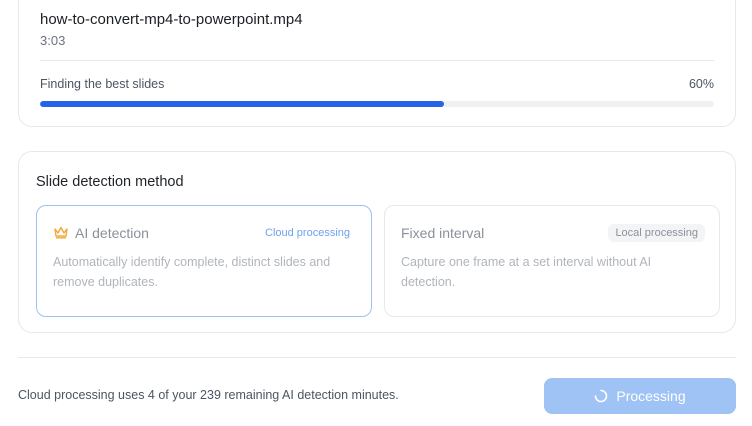 Image resolution: width=752 pixels, height=426 pixels. I want to click on section-title: Slide detection method, so click(110, 182).